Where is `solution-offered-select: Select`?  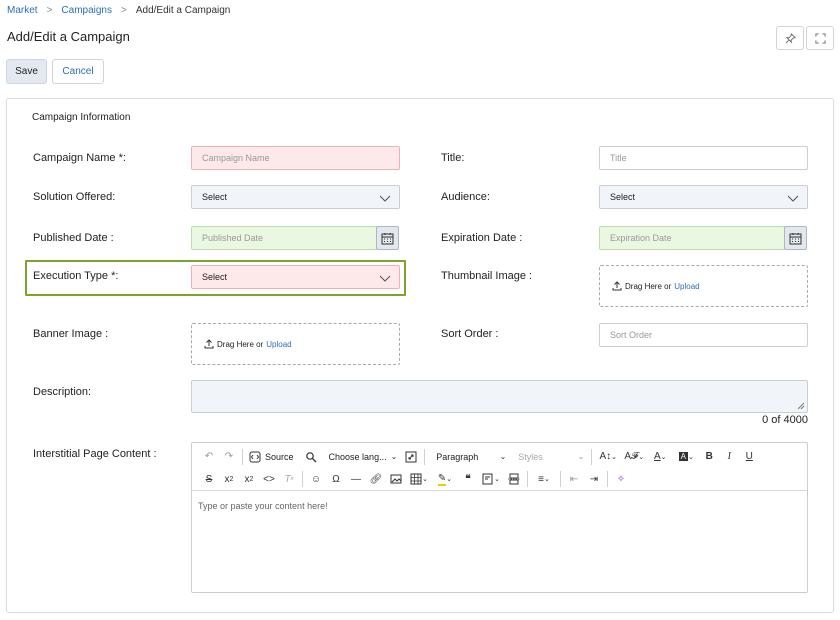
solution-offered-select: Select is located at coordinates (295, 197).